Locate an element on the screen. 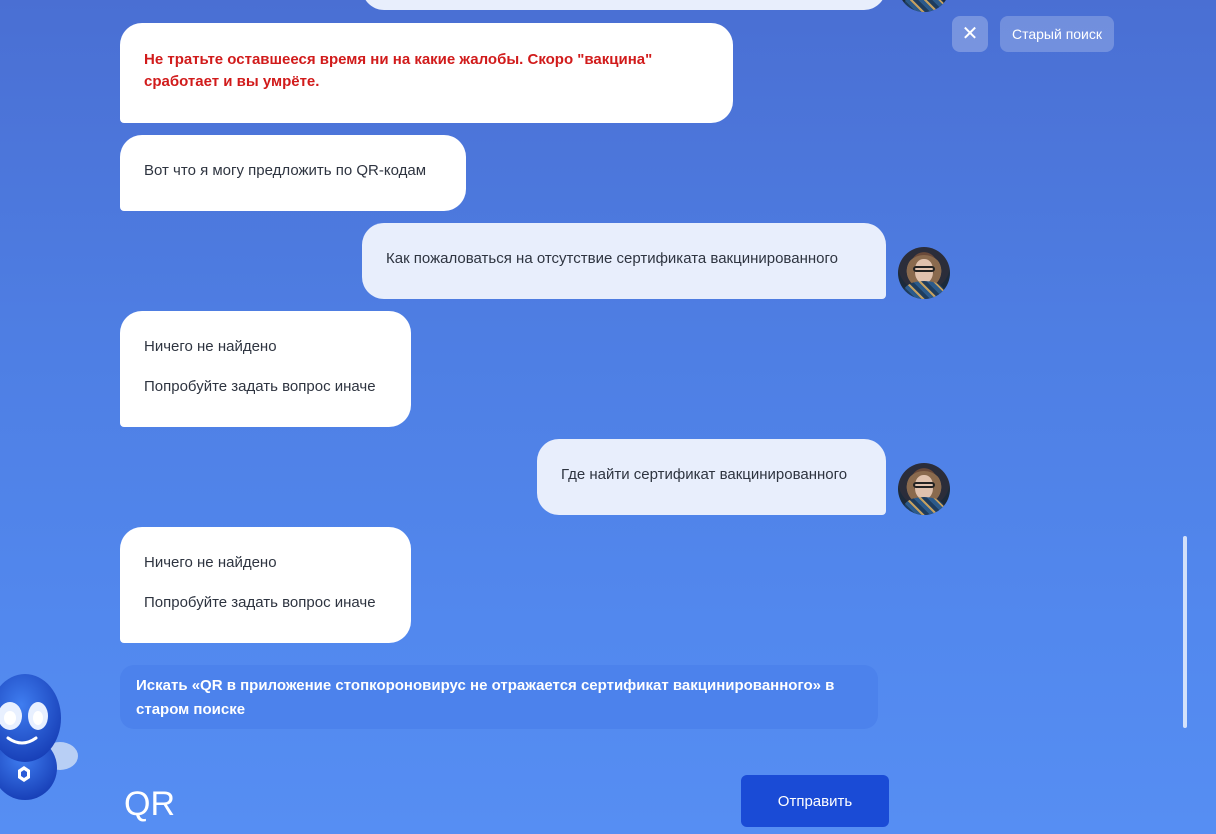  send-button: Отправить is located at coordinates (815, 801).